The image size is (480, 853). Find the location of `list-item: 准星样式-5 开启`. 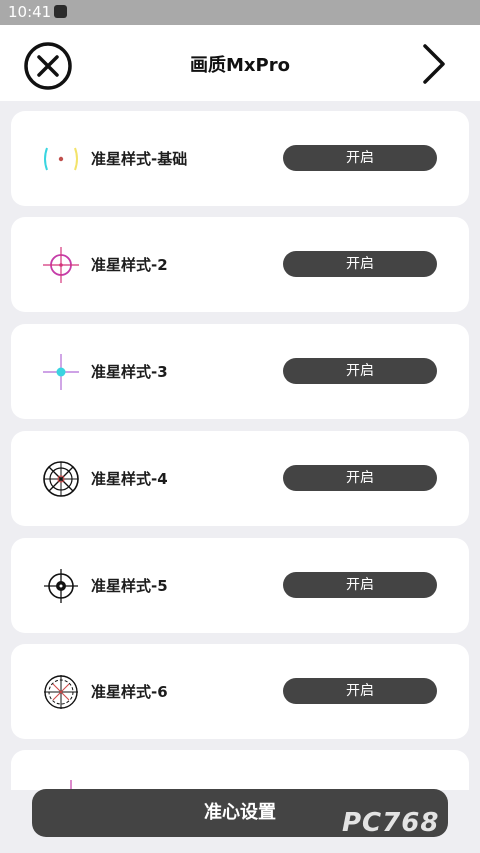

list-item: 准星样式-5 开启 is located at coordinates (240, 585).